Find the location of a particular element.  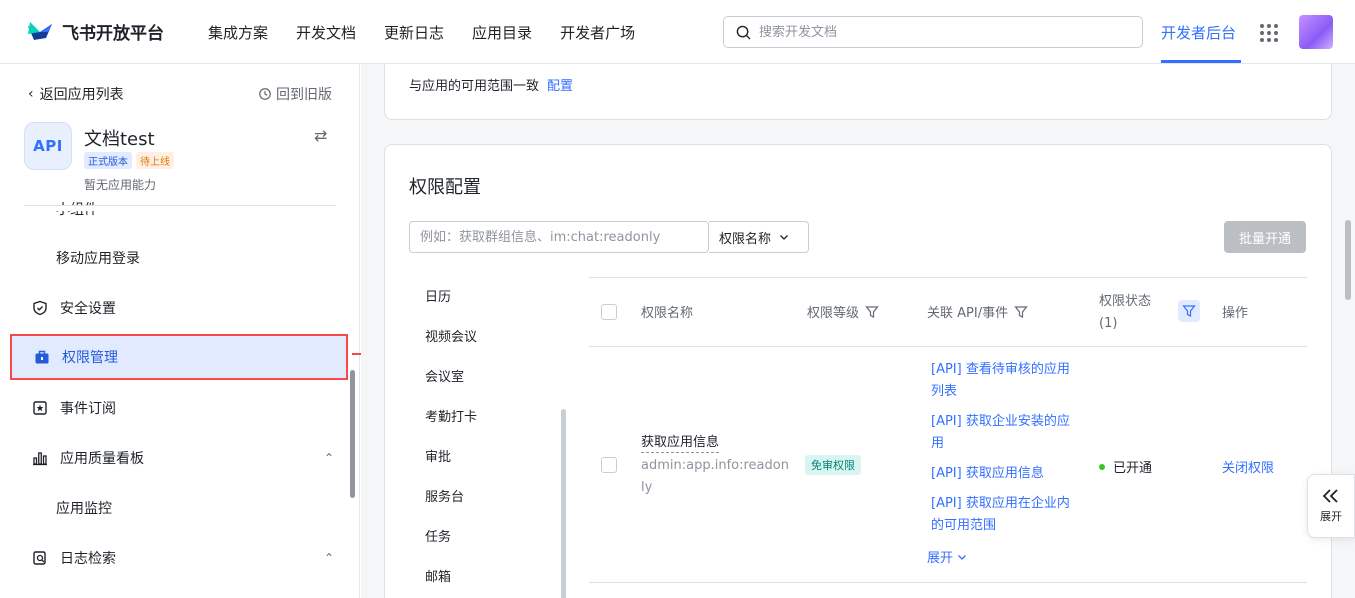

sidebar-item-label: 应用质量看板 is located at coordinates (102, 459).